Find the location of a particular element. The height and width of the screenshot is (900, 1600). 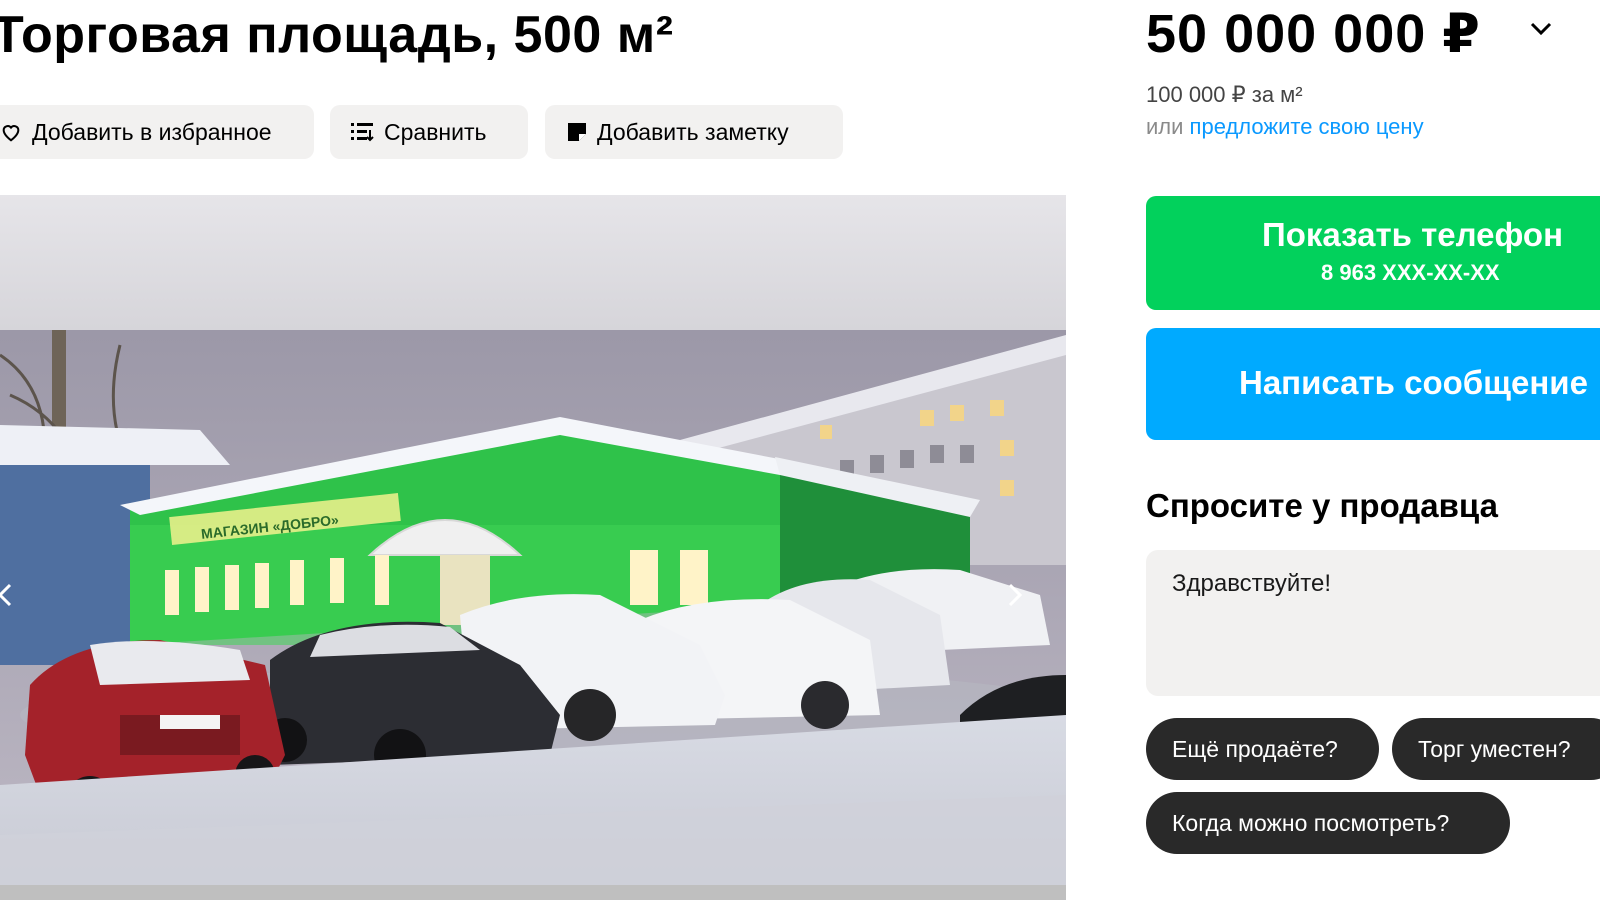

listing-title: Торговая площадь, 500 м² is located at coordinates (337, 35).